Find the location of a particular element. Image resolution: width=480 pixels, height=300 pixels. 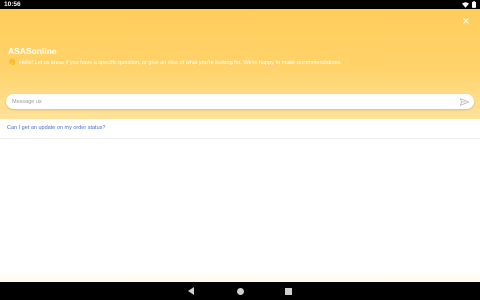

close-button is located at coordinates (466, 20).